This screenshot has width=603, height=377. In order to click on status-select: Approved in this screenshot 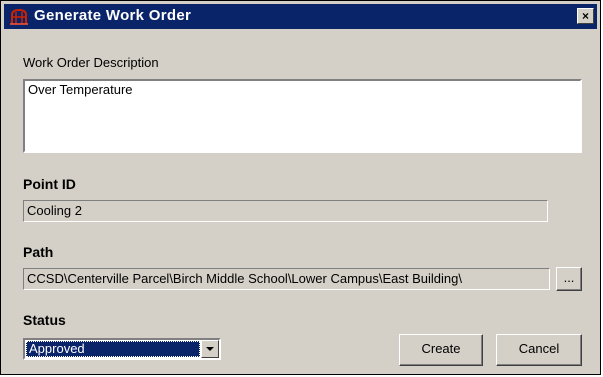, I will do `click(122, 349)`.